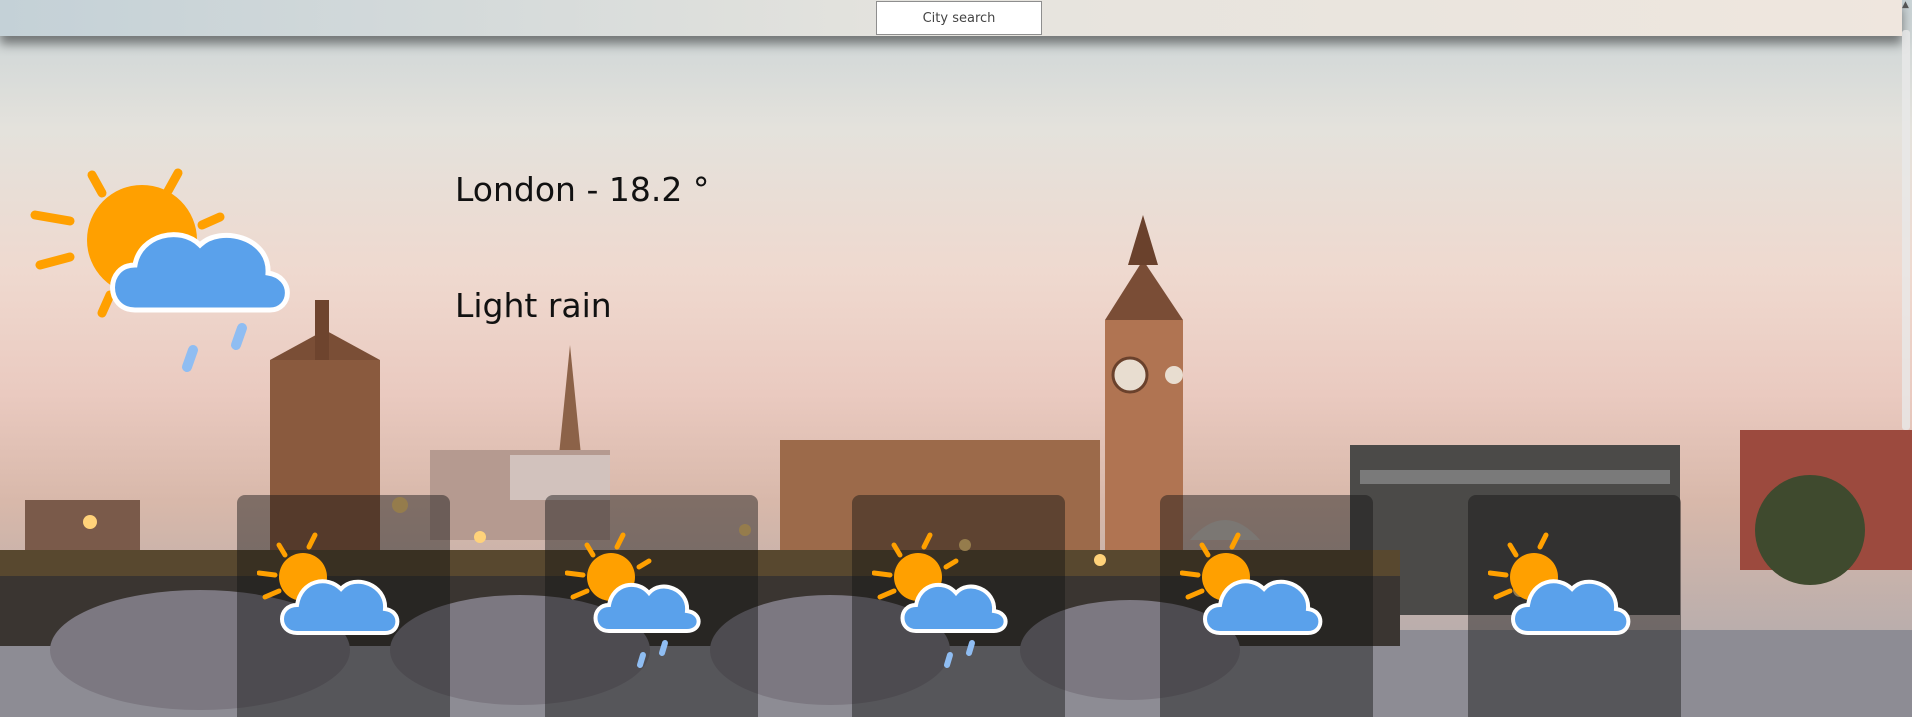  Describe the element at coordinates (533, 305) in the screenshot. I see `weather-description: Light rain` at that location.